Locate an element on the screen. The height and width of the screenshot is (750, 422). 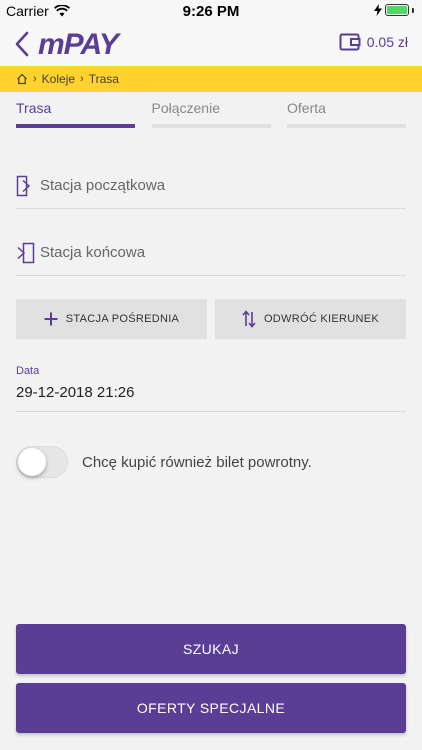
step-label: Oferta is located at coordinates (306, 108).